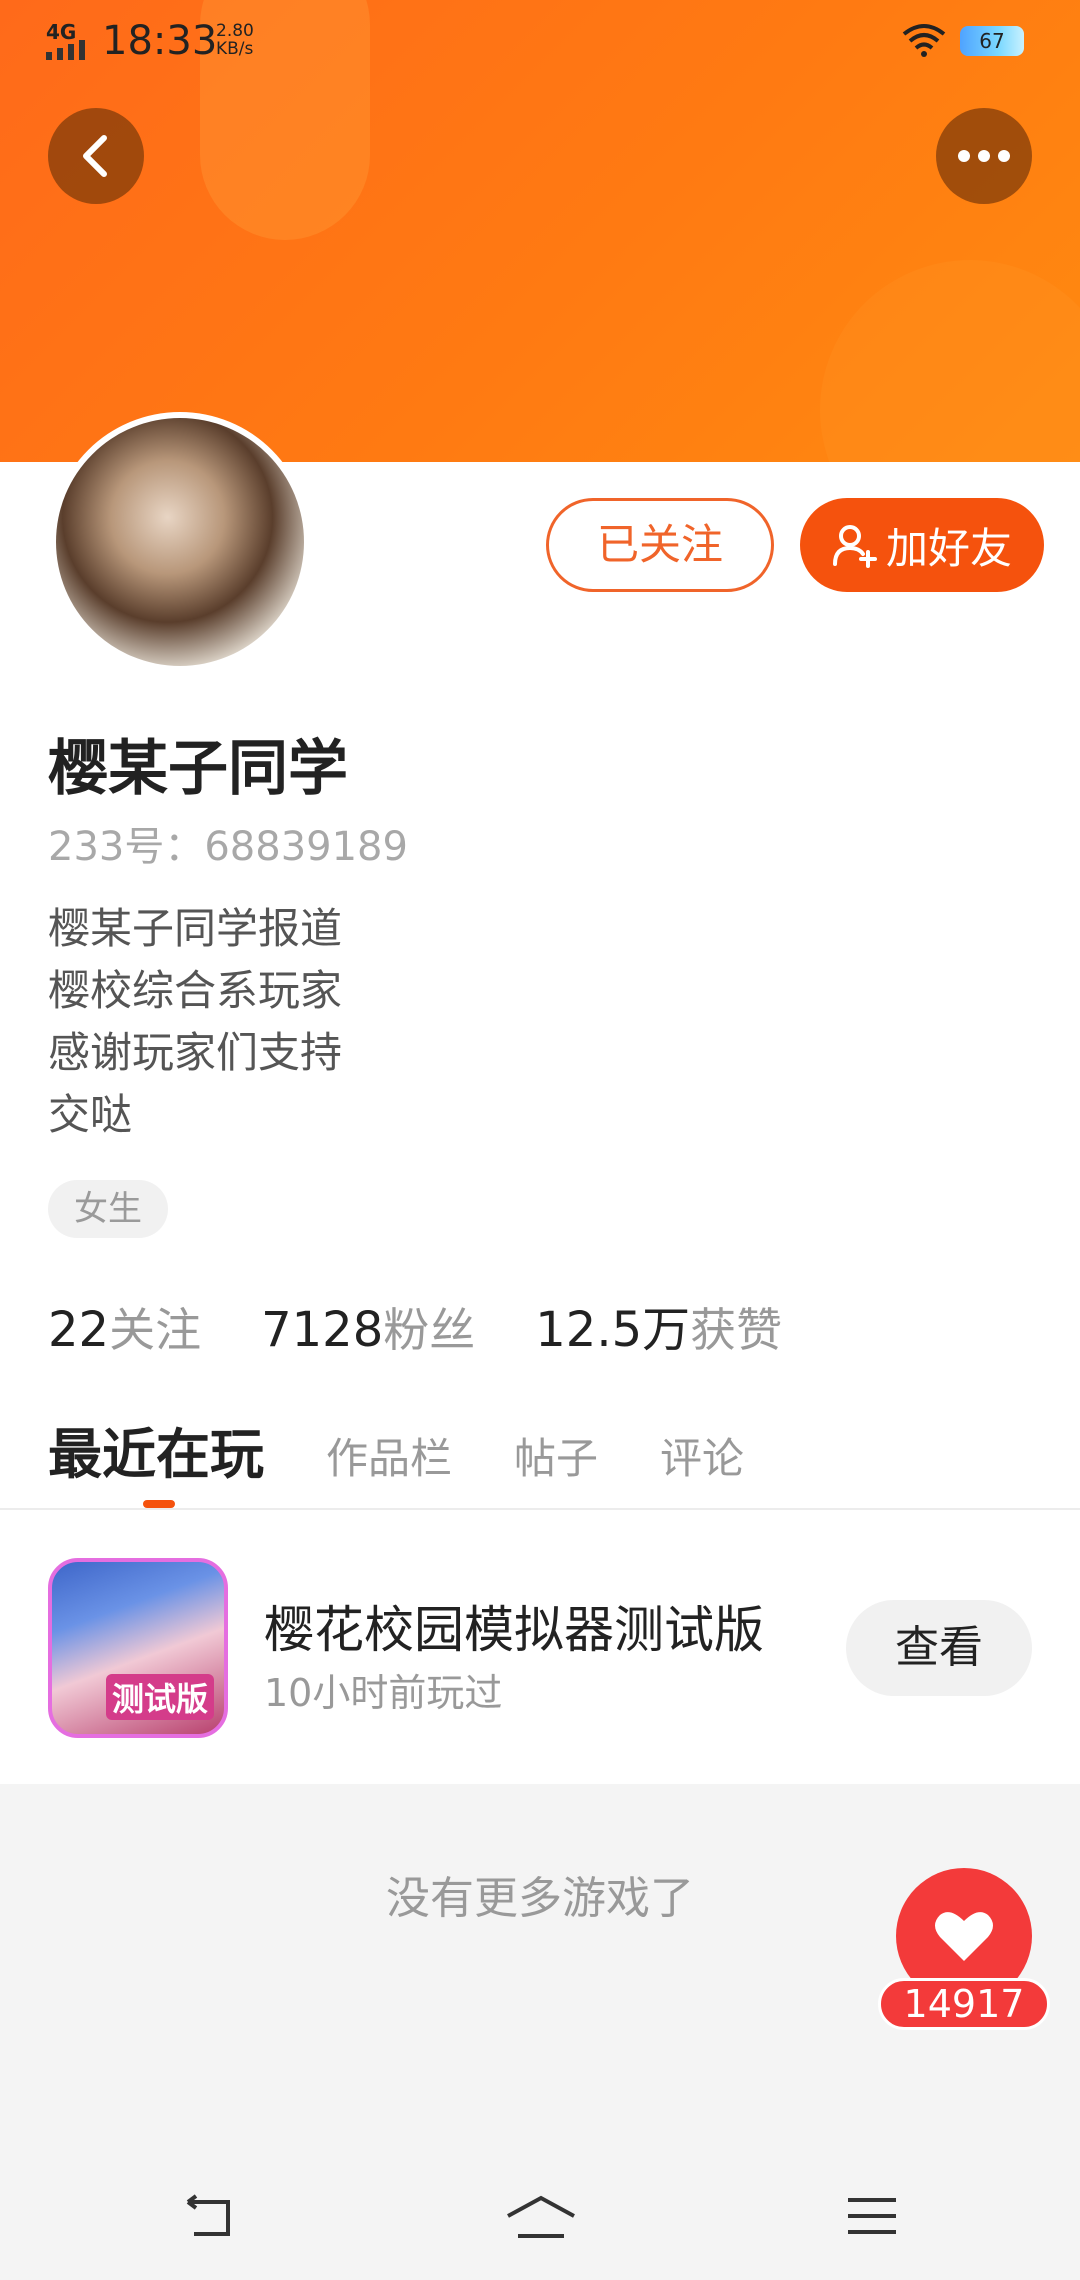  Describe the element at coordinates (235, 49) in the screenshot. I see `network-speed-unit: KB/s` at that location.